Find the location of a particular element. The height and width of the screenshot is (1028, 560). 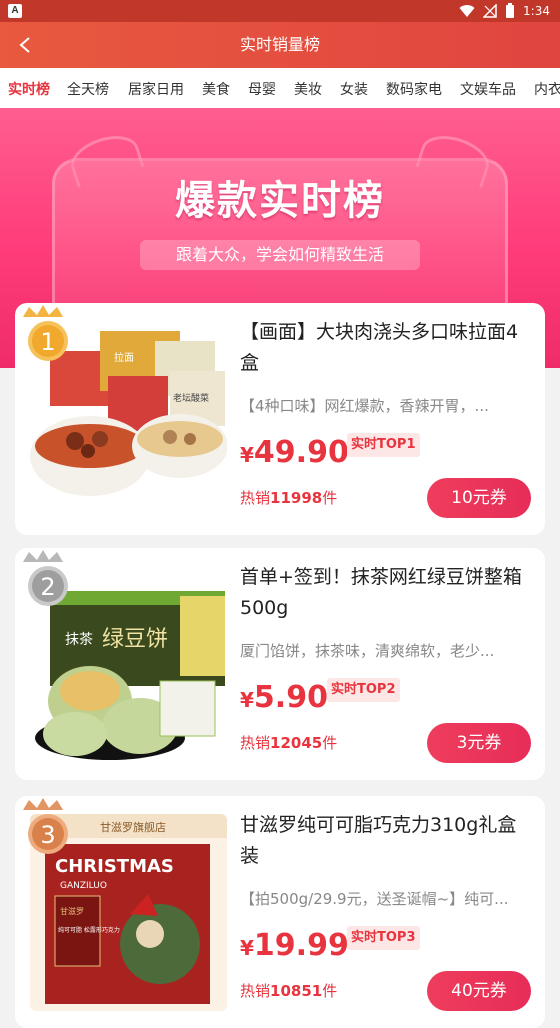

rank-medal-bronze-icon: 3 is located at coordinates (45, 826).